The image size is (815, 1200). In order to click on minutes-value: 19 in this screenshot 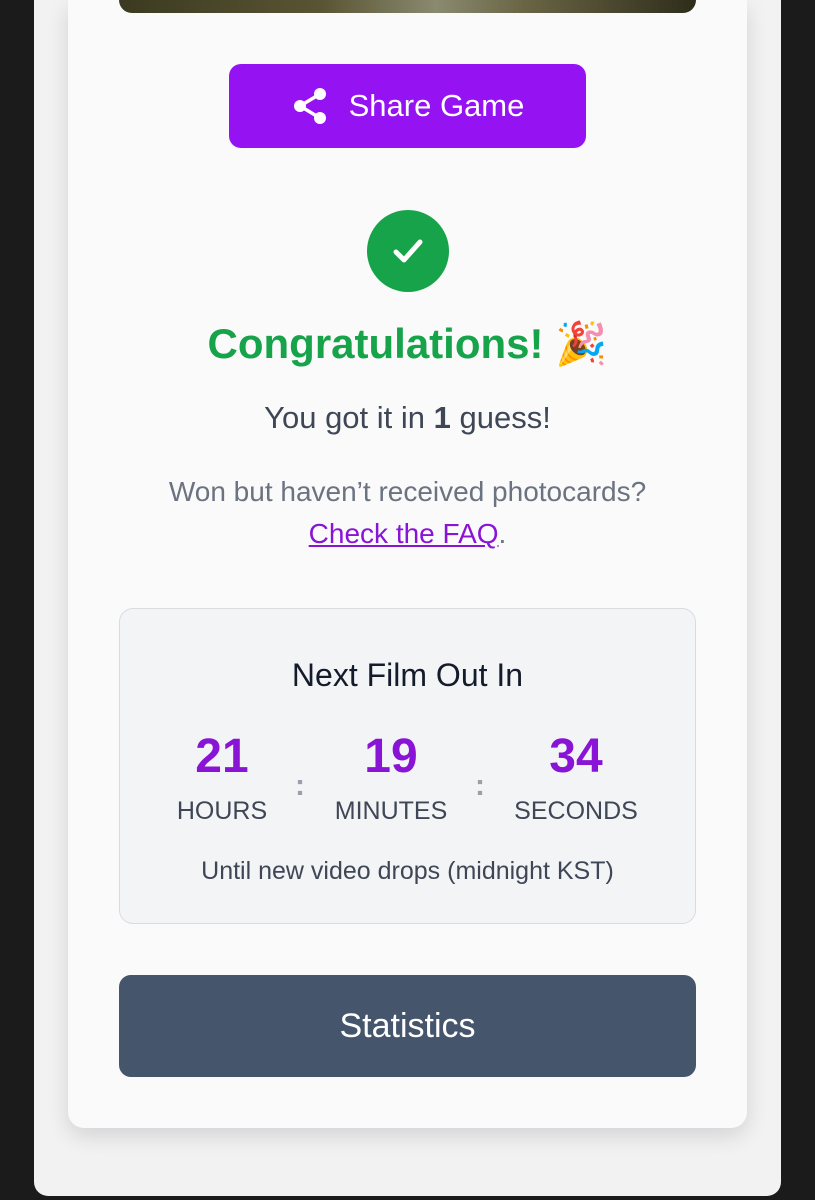, I will do `click(391, 756)`.